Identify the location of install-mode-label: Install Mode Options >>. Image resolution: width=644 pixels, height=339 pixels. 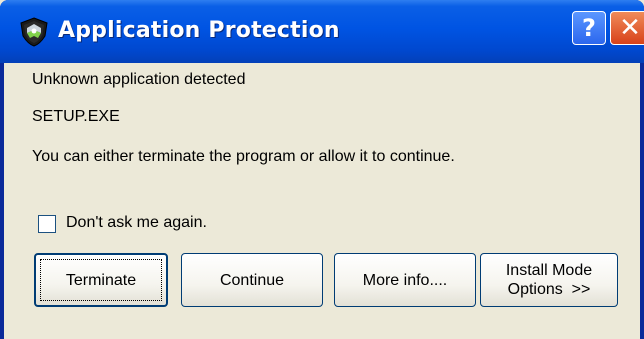
(549, 280).